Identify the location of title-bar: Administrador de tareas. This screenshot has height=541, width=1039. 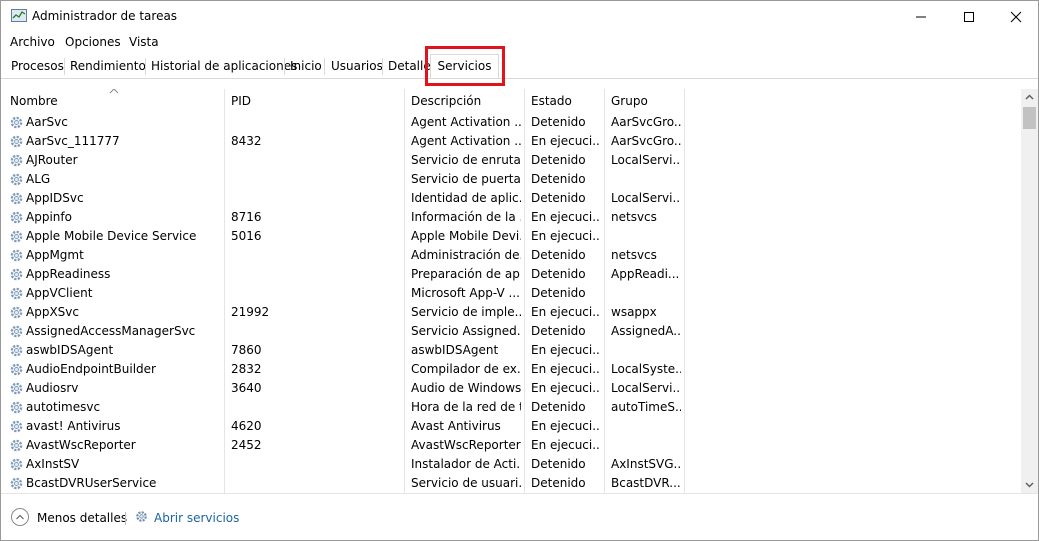
(519, 16).